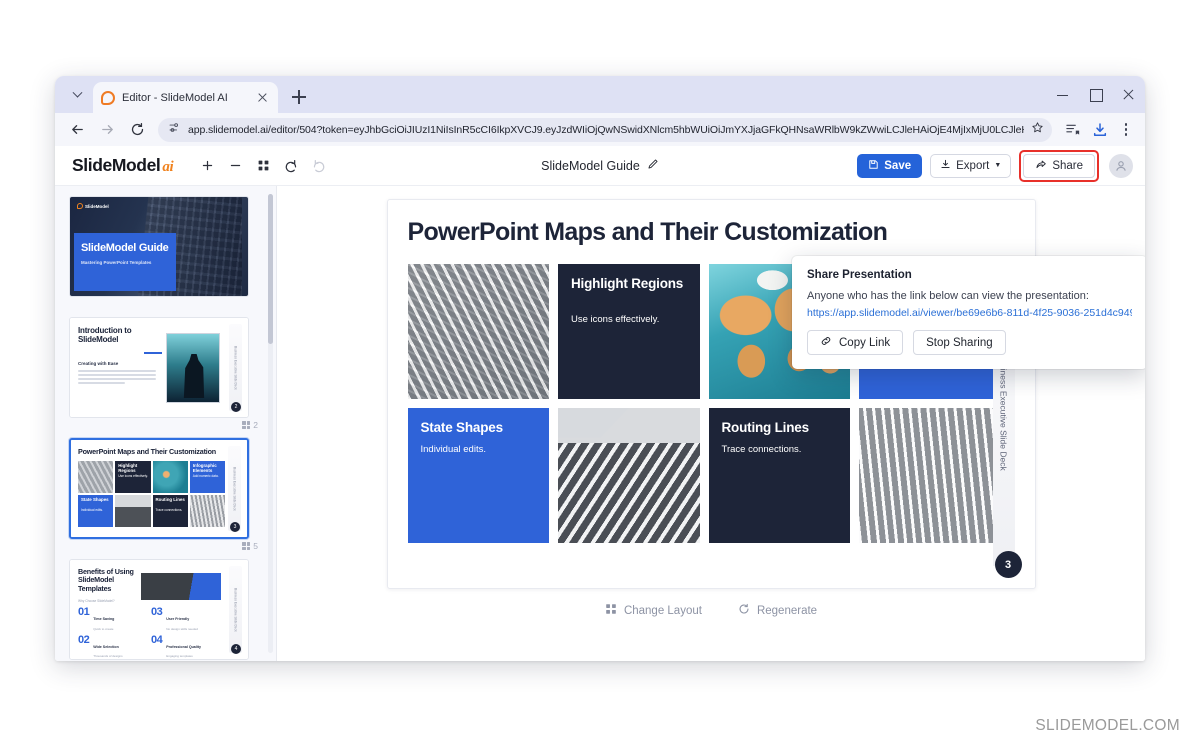 The height and width of the screenshot is (743, 1200). What do you see at coordinates (270, 269) in the screenshot?
I see `sidebar-scrollbar-thumb` at bounding box center [270, 269].